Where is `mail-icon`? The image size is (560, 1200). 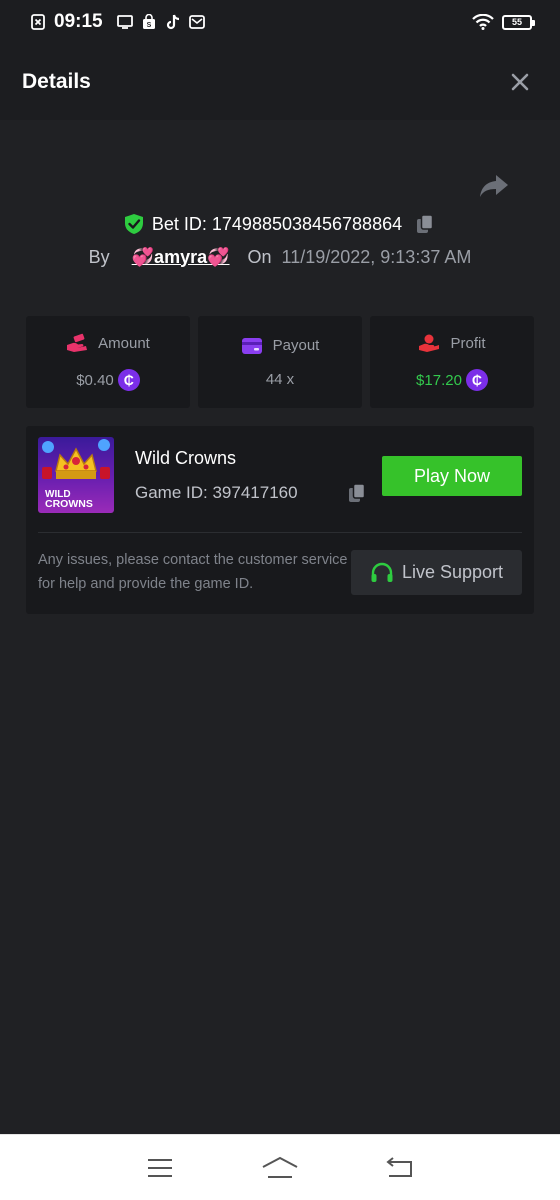 mail-icon is located at coordinates (196, 22).